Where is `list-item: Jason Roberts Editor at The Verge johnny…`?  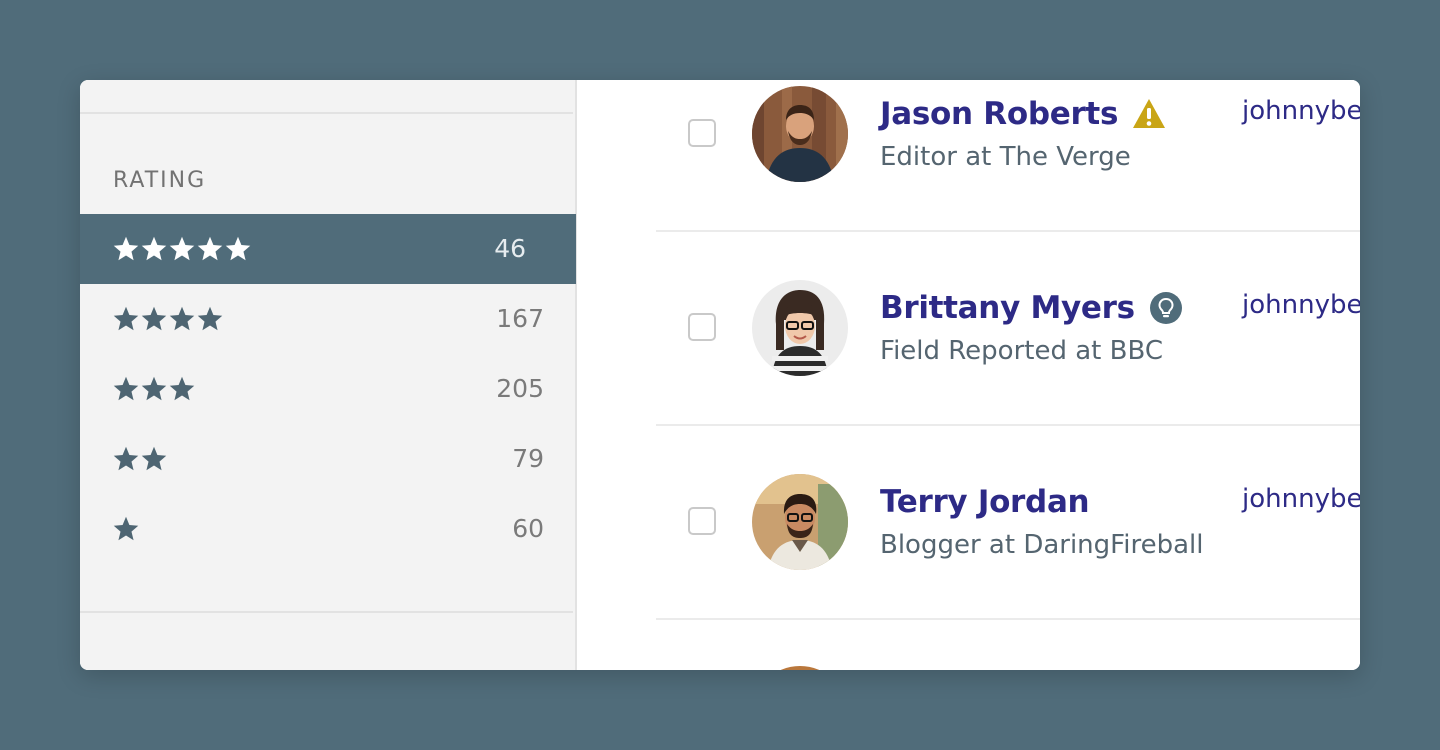 list-item: Jason Roberts Editor at The Verge johnny… is located at coordinates (1008, 156).